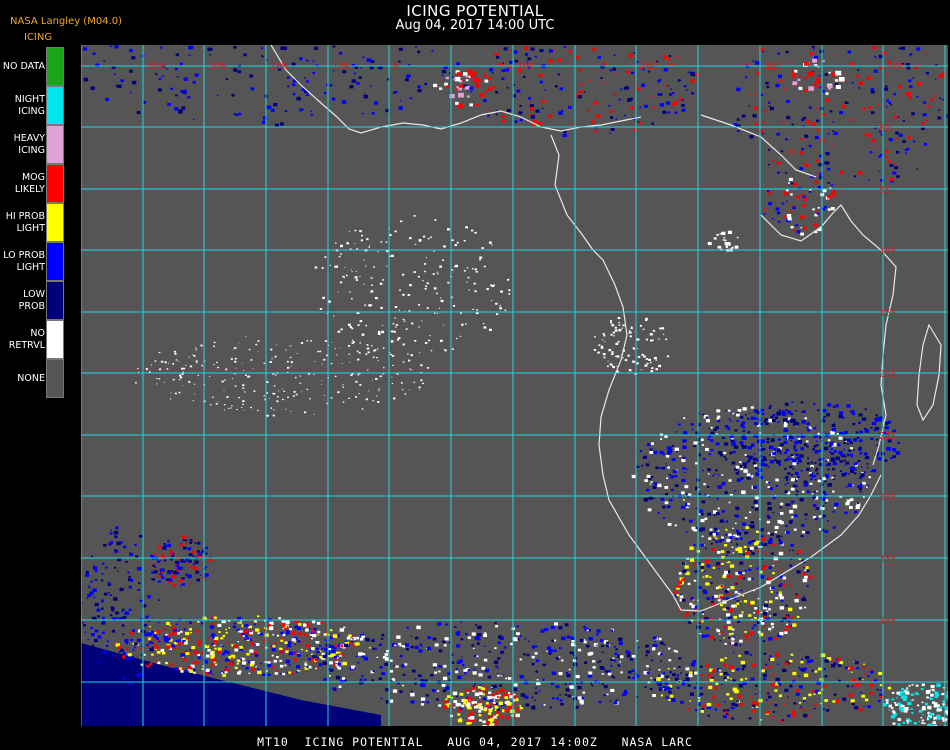  What do you see at coordinates (888, 374) in the screenshot?
I see `latitude-label: 20S` at bounding box center [888, 374].